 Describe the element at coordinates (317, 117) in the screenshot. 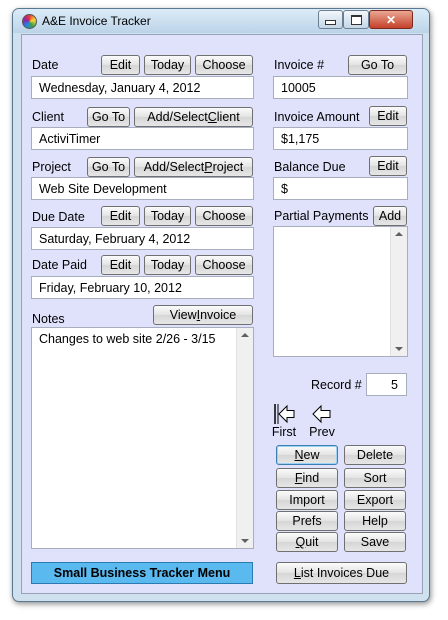

I see `invoice-amount-label: Invoice Amount` at that location.